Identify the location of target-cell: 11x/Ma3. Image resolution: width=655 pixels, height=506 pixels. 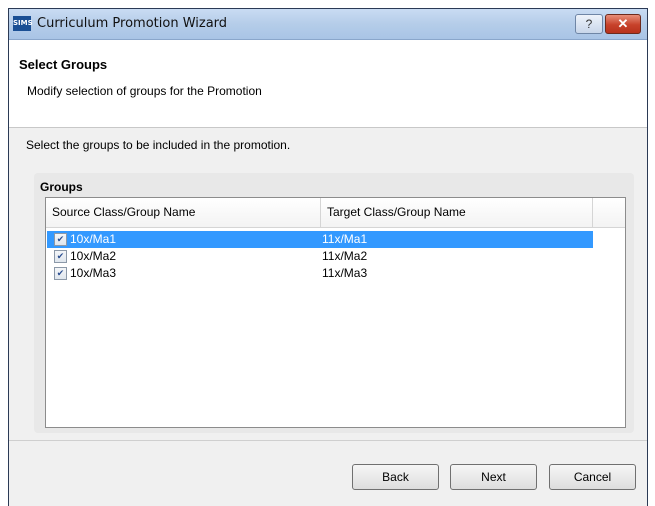
(345, 273).